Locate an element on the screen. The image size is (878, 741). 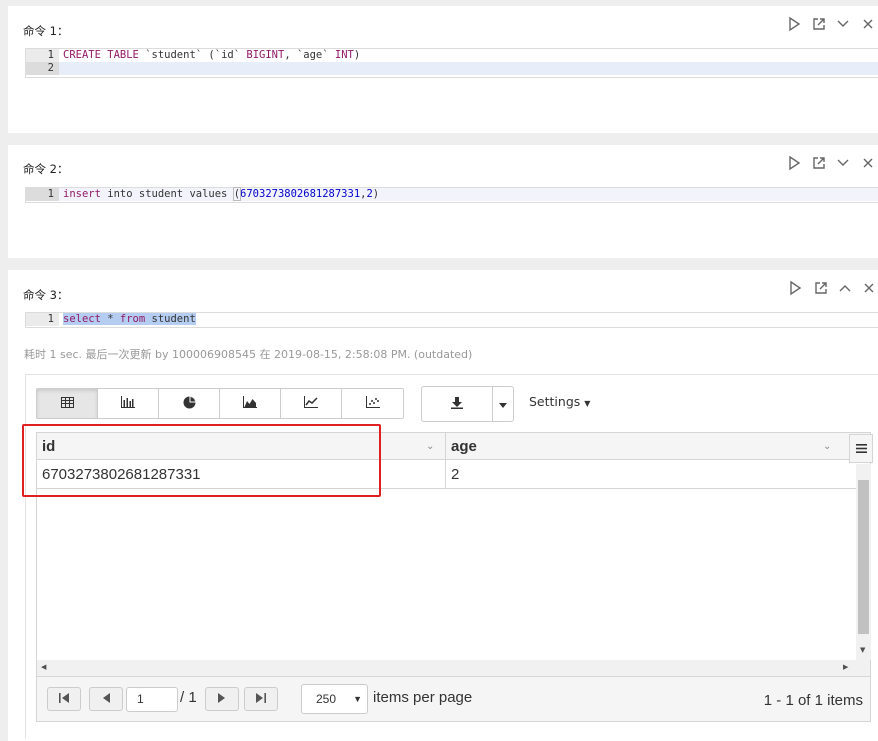
line-number: 2 is located at coordinates (42, 68).